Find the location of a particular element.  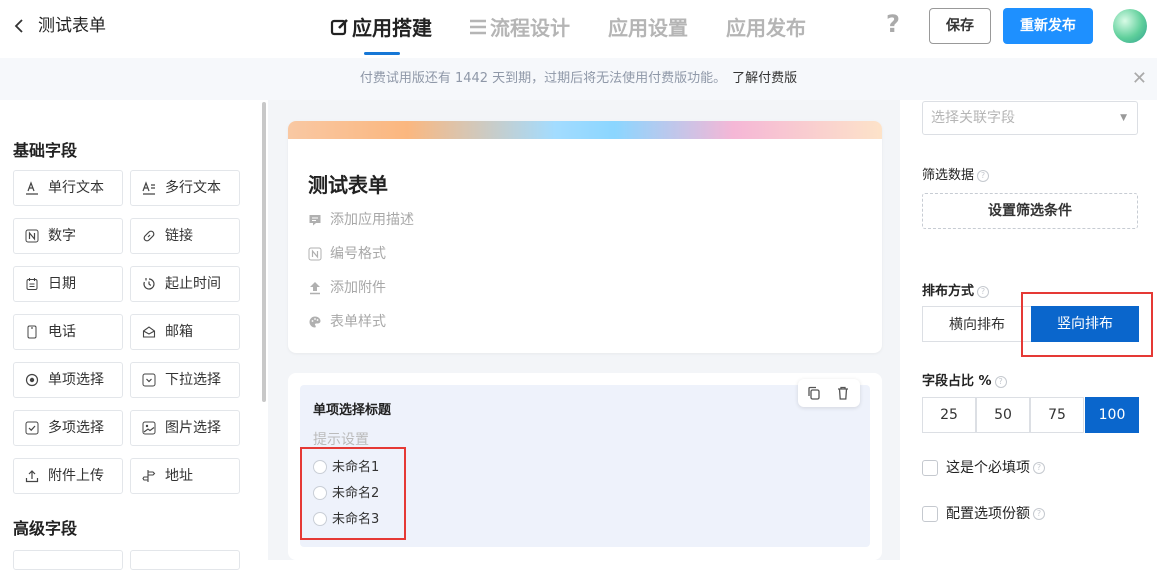

filter-data-label: 筛选数据? is located at coordinates (956, 173).